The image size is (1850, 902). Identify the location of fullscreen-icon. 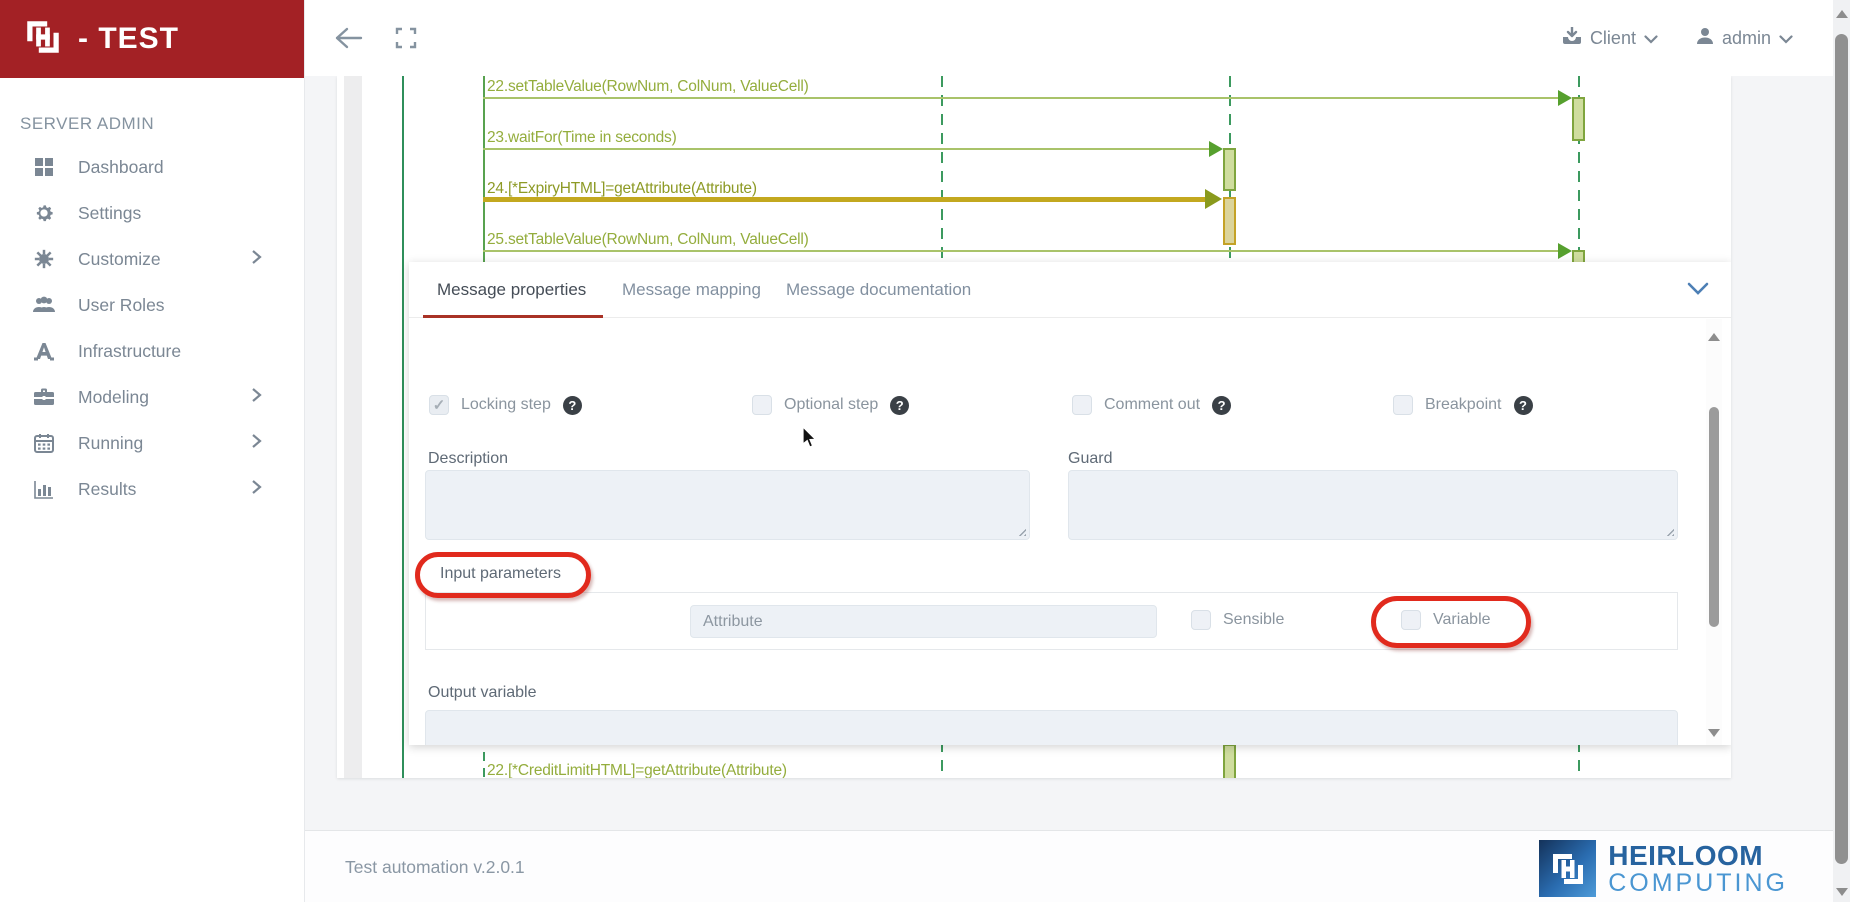
(406, 38).